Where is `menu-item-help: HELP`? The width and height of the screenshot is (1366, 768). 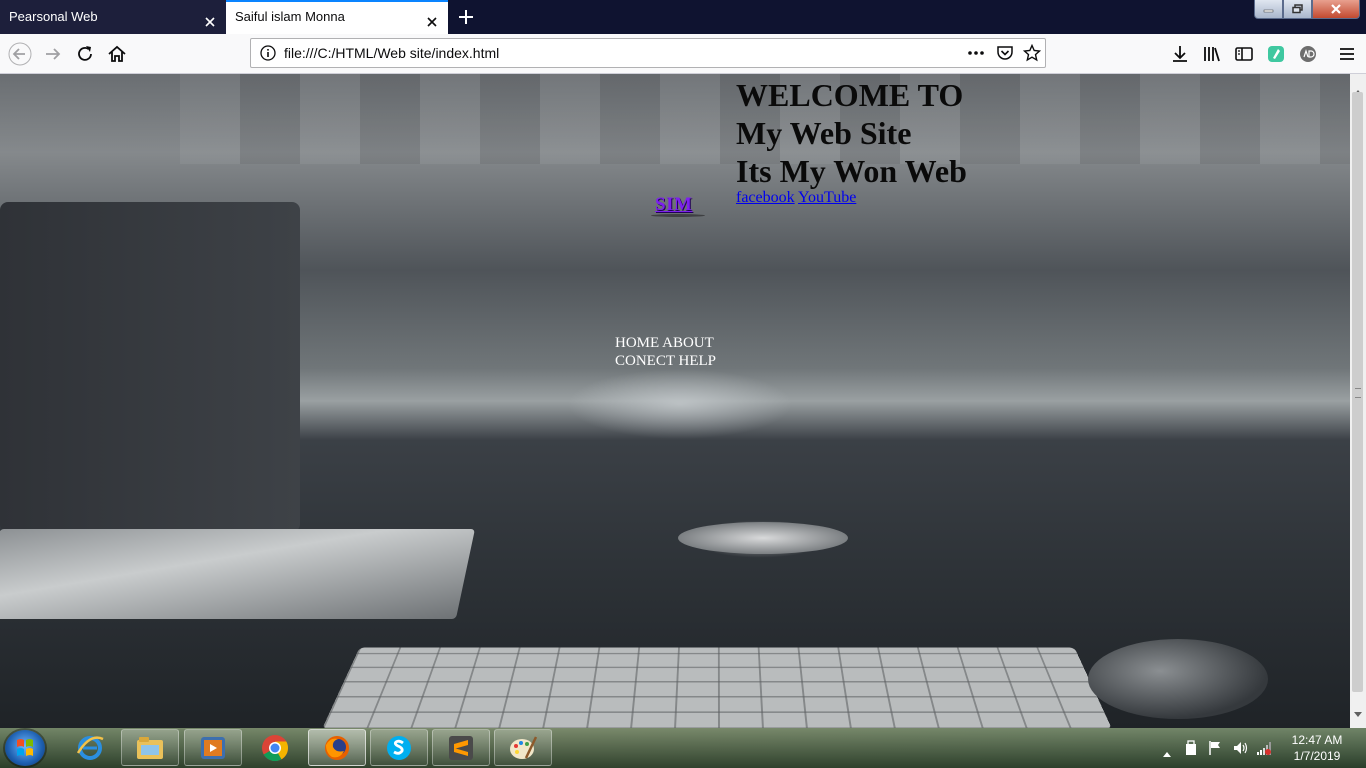 menu-item-help: HELP is located at coordinates (697, 361).